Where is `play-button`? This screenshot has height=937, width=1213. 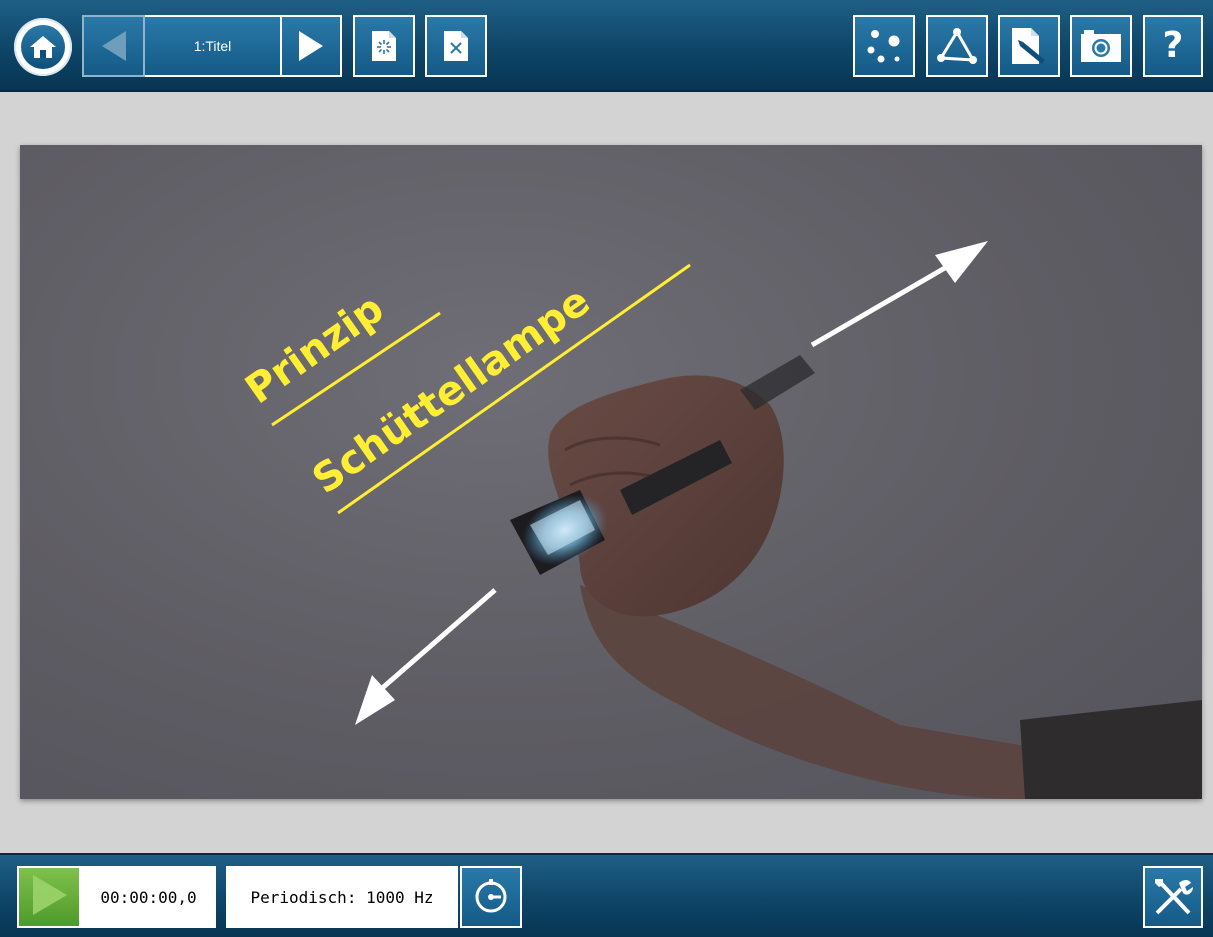
play-button is located at coordinates (49, 897).